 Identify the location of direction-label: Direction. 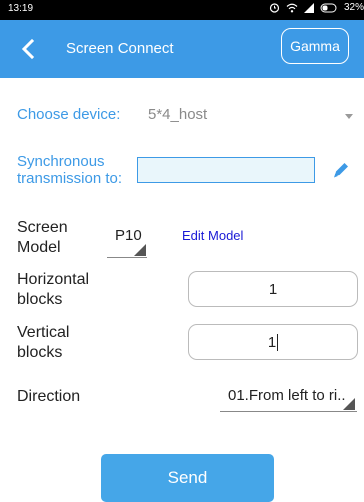
(49, 396).